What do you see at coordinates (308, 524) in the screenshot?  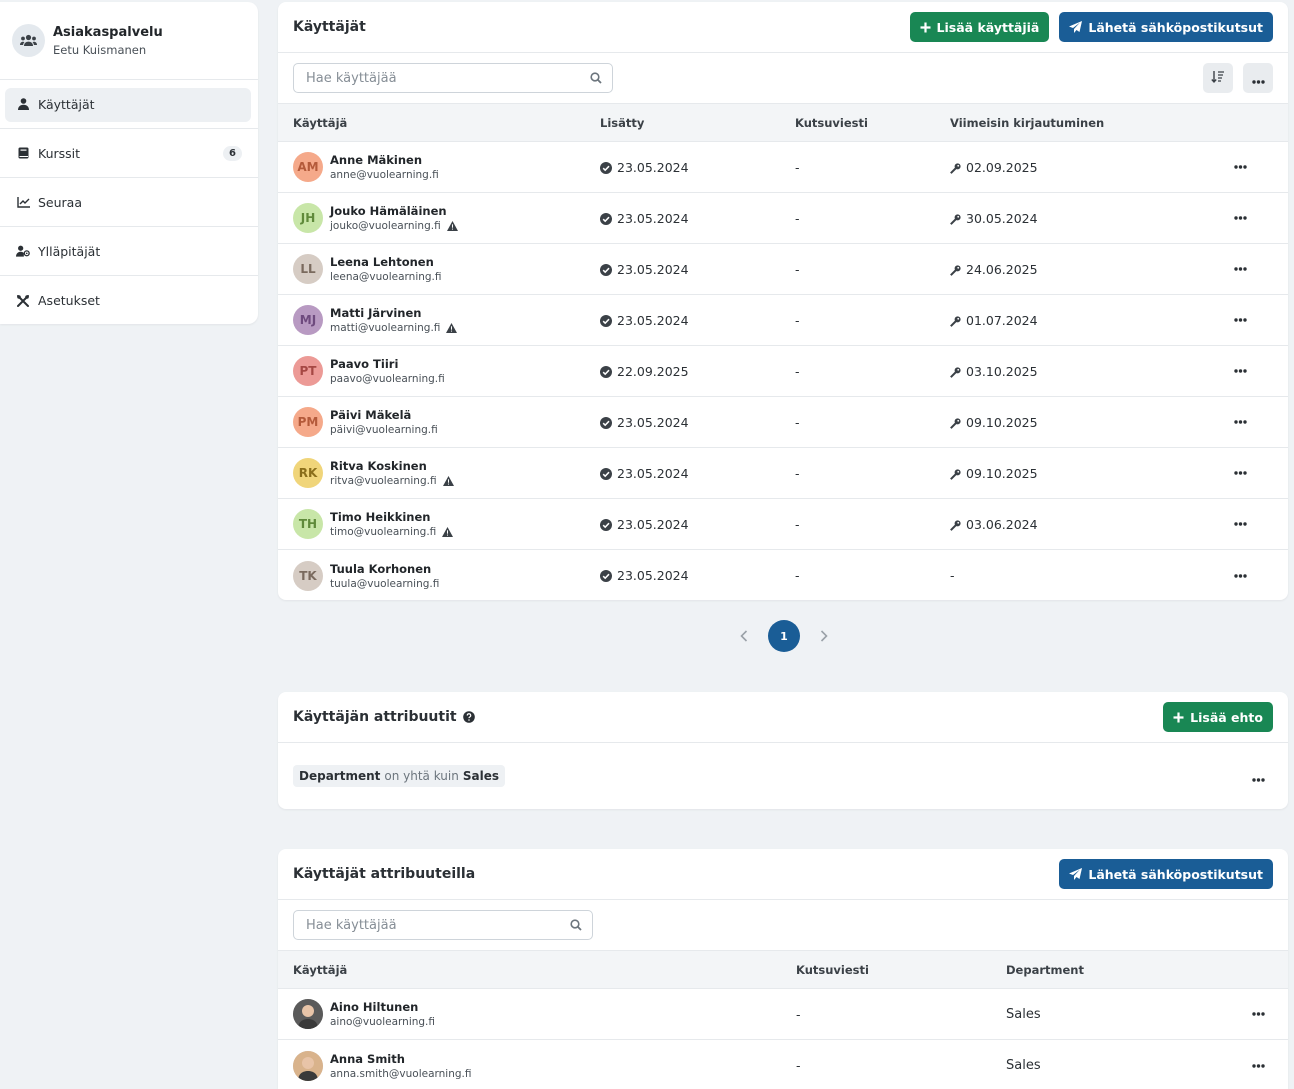 I see `avatar: TH` at bounding box center [308, 524].